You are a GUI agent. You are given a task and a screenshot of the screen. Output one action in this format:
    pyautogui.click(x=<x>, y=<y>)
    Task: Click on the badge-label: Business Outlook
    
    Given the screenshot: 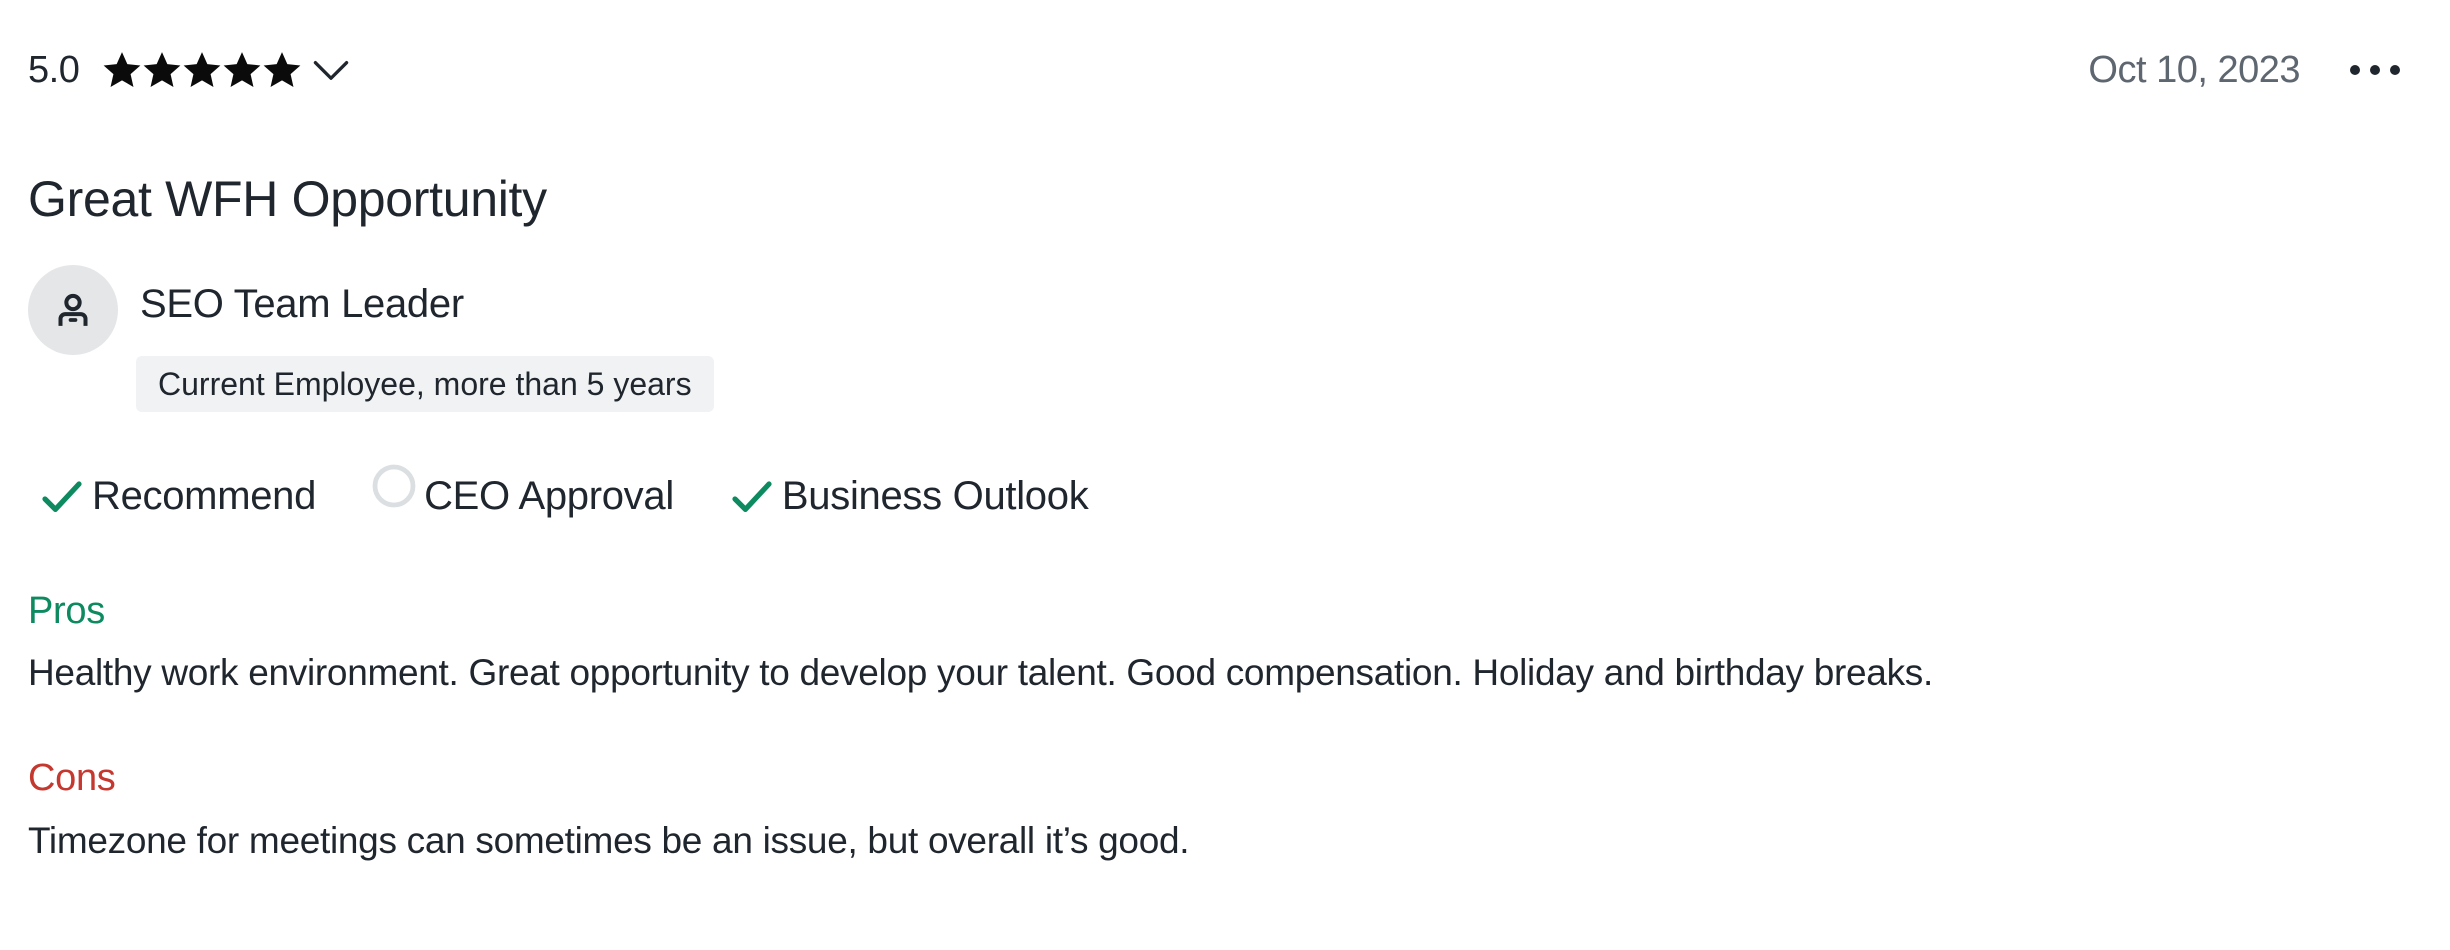 What is the action you would take?
    pyautogui.click(x=935, y=495)
    